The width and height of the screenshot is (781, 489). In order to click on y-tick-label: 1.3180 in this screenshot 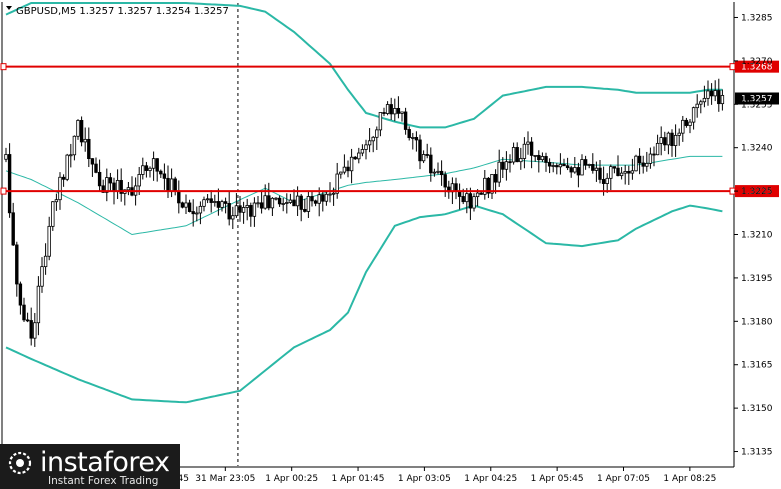, I will do `click(757, 322)`.